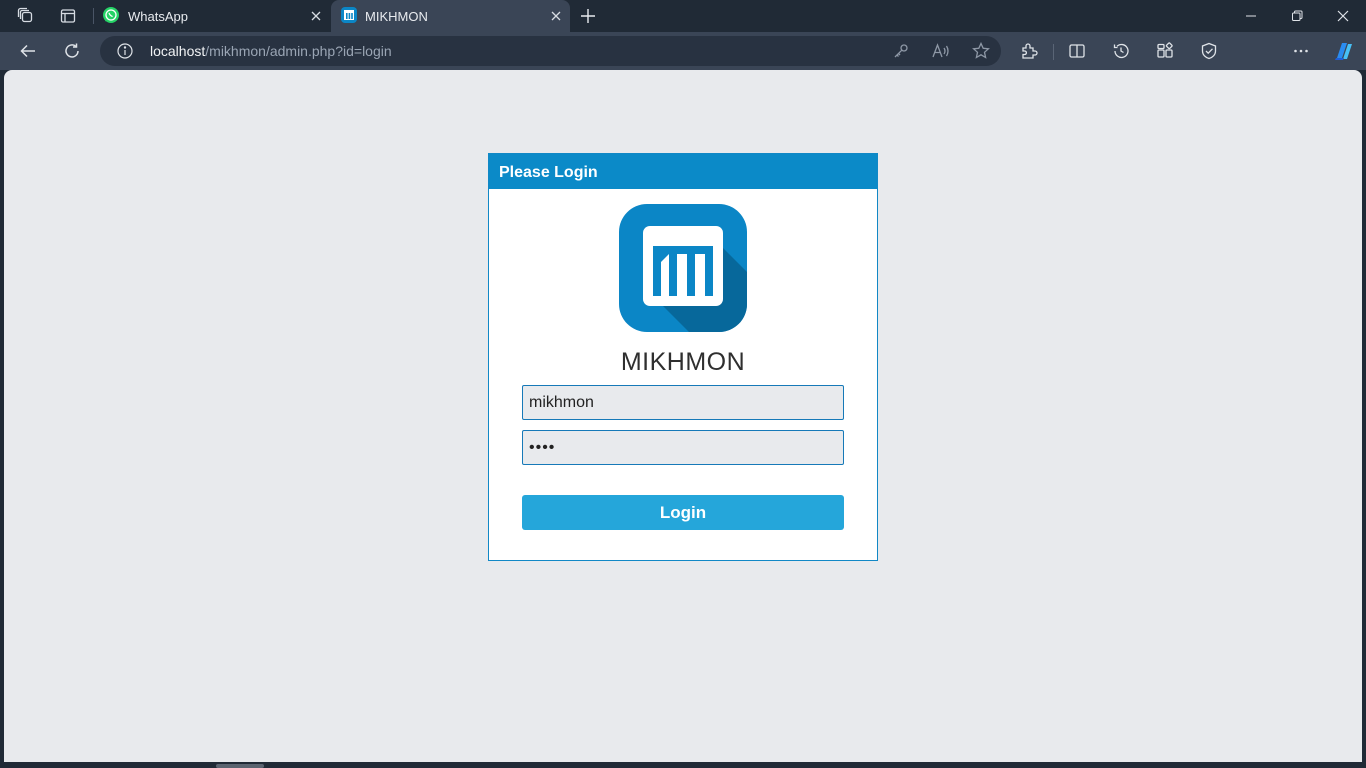 This screenshot has height=768, width=1366. I want to click on site-info-icon, so click(125, 51).